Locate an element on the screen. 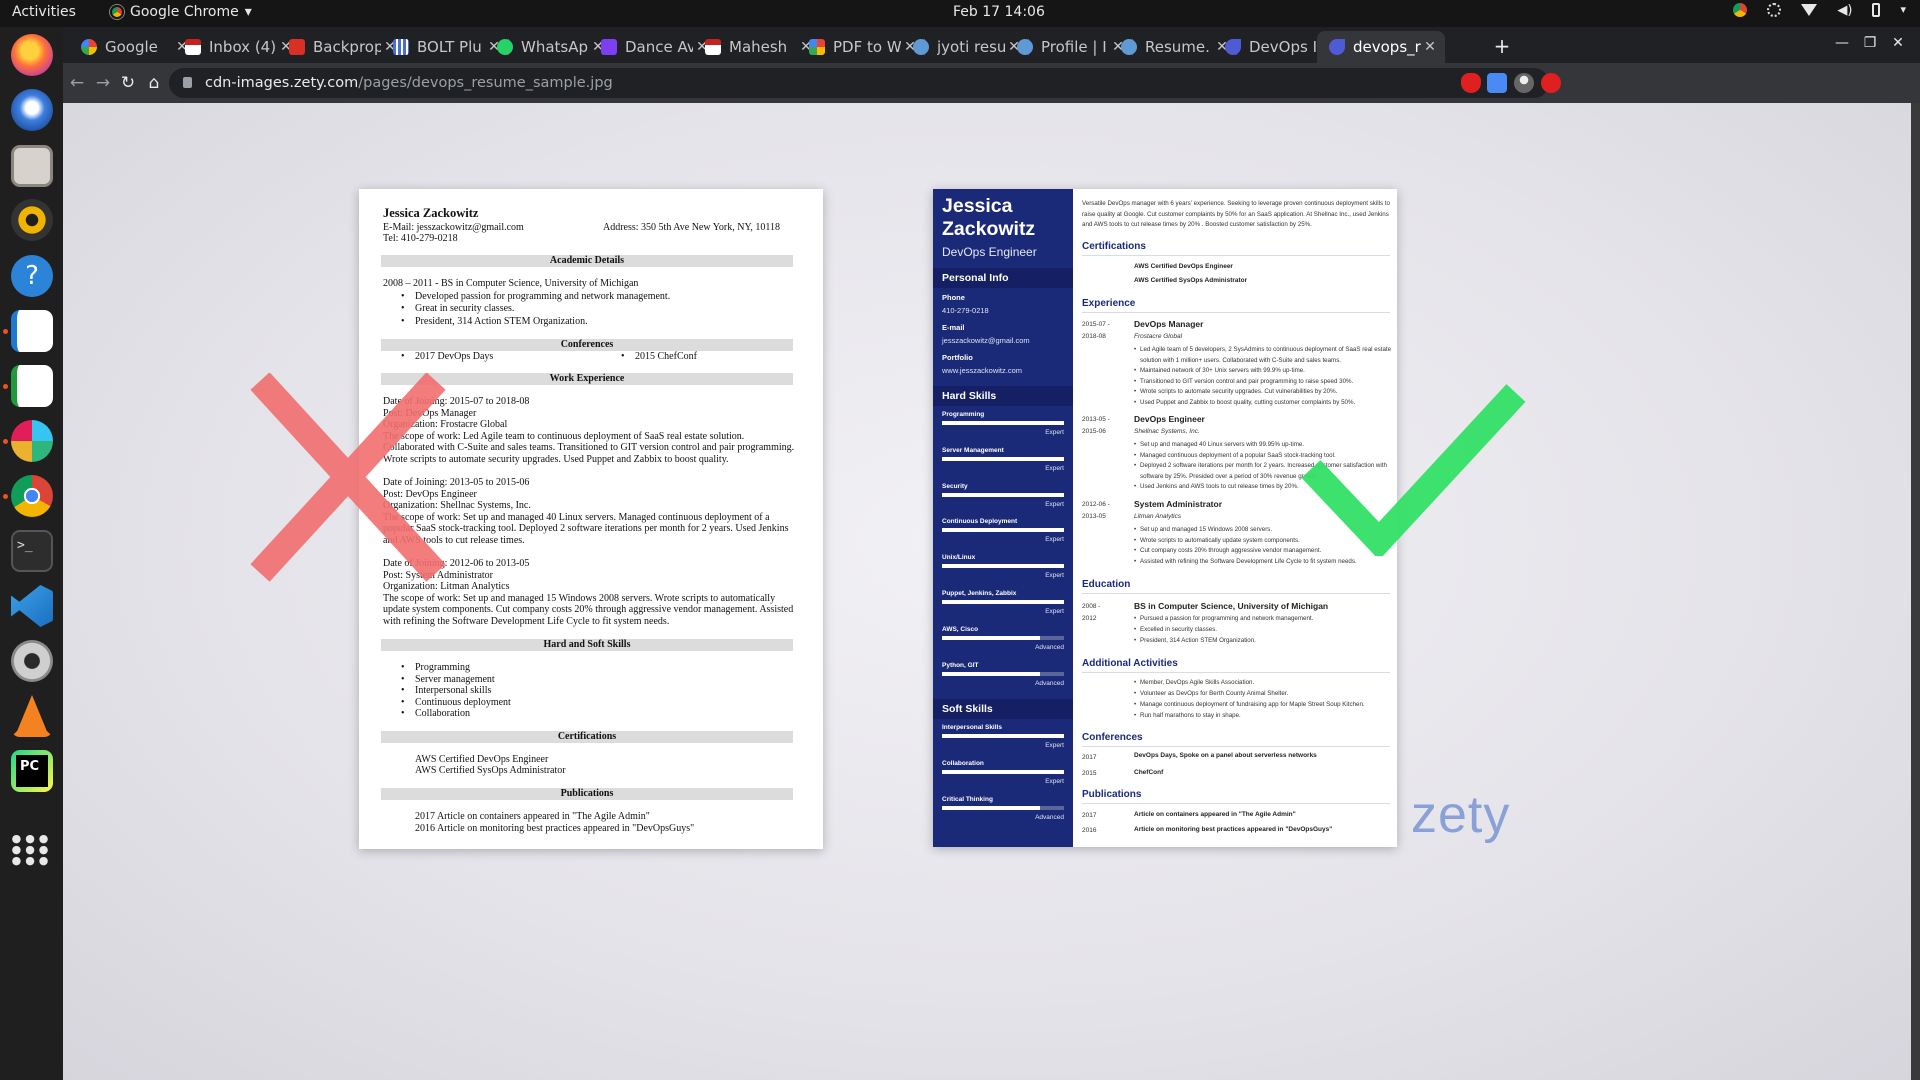 This screenshot has height=1080, width=1920. caret-down-icon: ▾ is located at coordinates (248, 12).